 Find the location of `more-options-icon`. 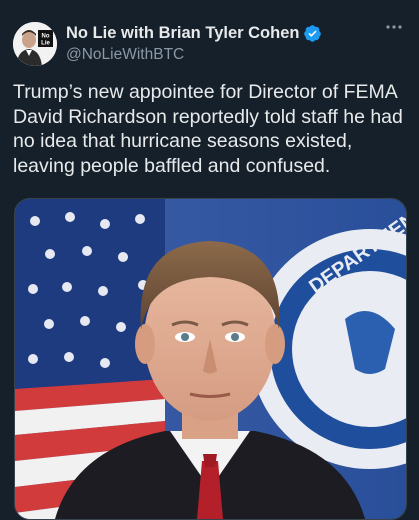

more-options-icon is located at coordinates (394, 27).